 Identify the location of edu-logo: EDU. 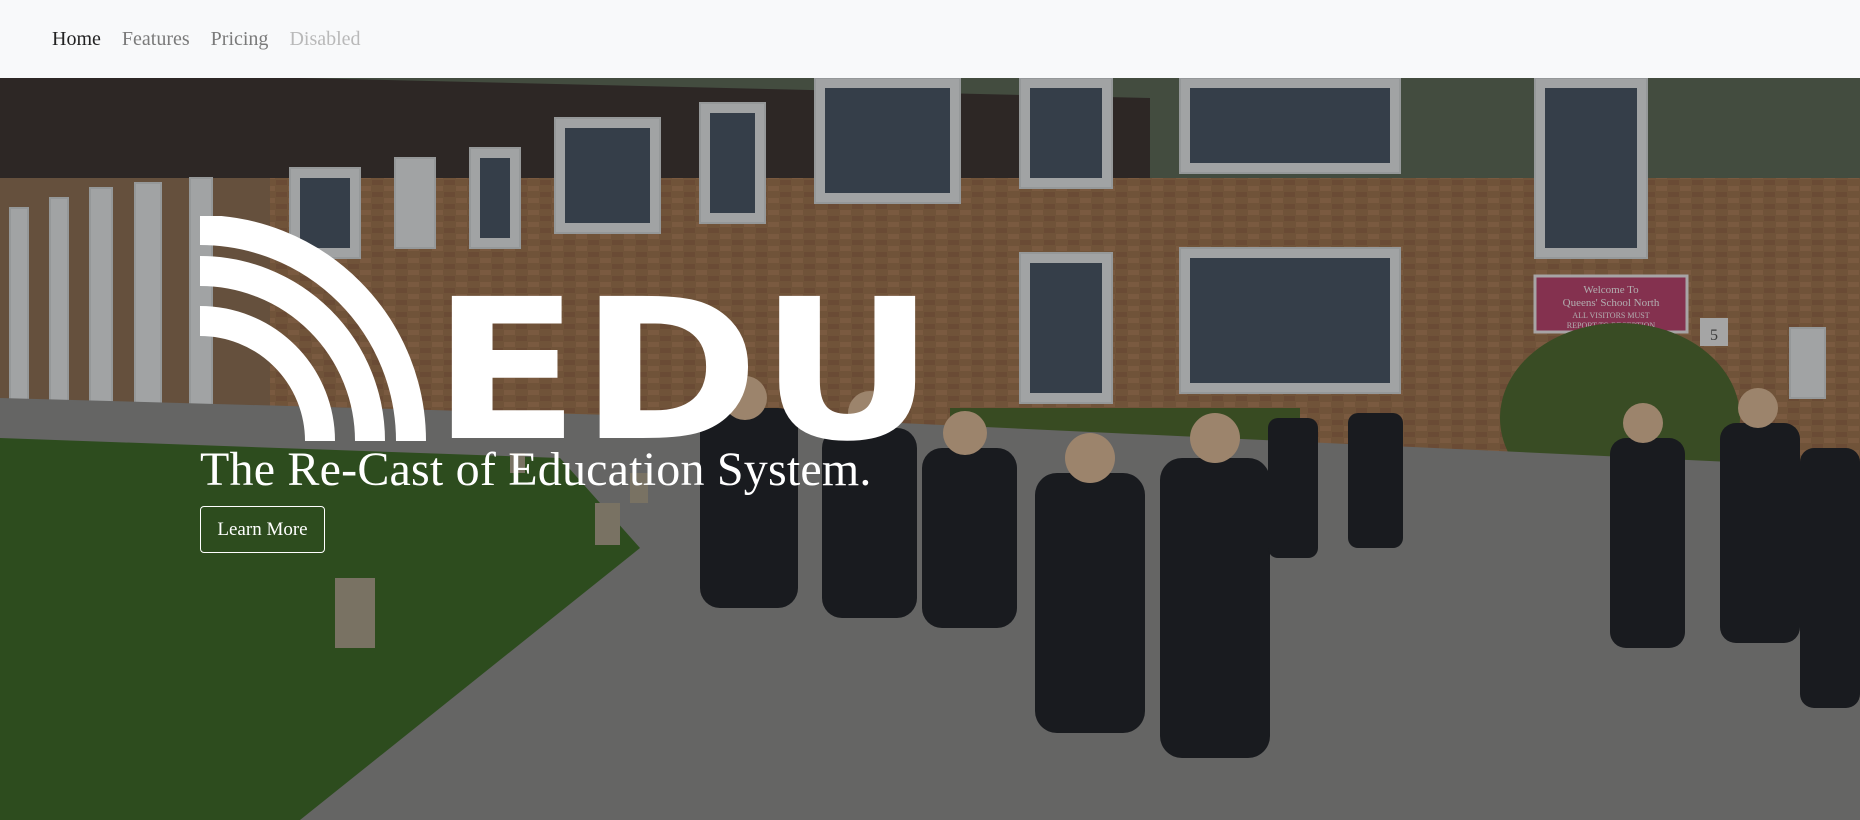
(567, 328).